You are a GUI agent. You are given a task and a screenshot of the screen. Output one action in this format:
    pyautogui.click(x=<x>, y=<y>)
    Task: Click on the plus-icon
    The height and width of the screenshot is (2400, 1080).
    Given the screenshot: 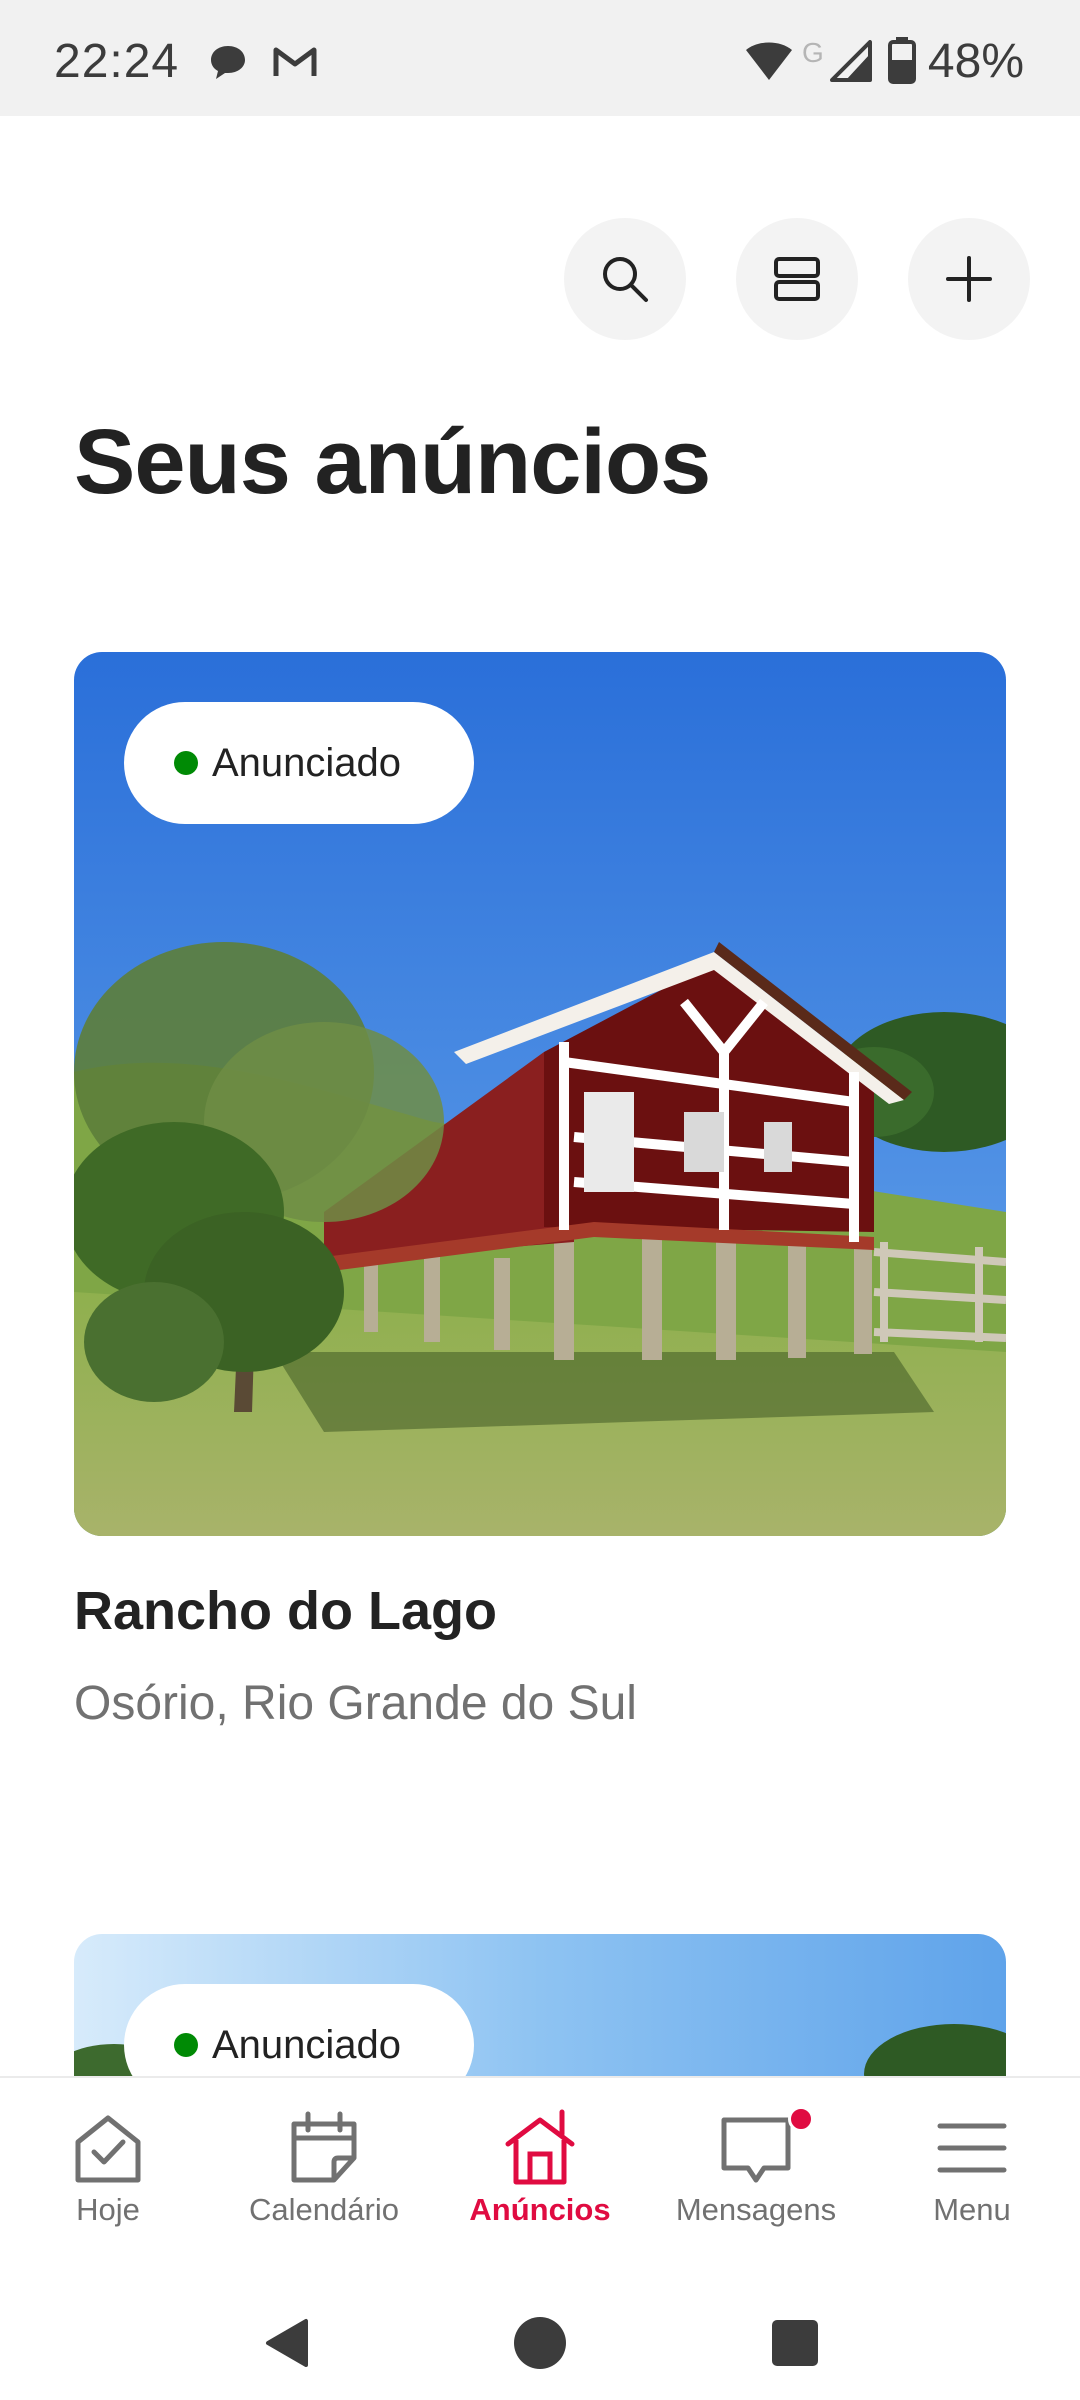 What is the action you would take?
    pyautogui.click(x=969, y=279)
    